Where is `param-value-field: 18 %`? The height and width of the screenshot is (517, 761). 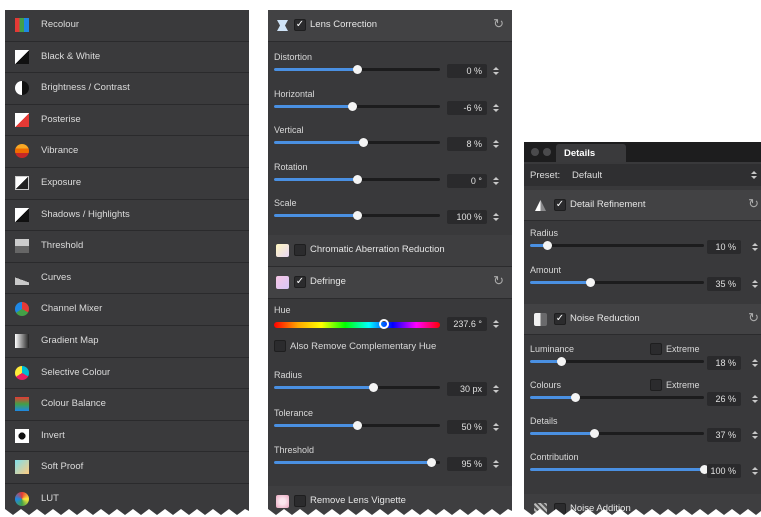
param-value-field: 18 % is located at coordinates (724, 363).